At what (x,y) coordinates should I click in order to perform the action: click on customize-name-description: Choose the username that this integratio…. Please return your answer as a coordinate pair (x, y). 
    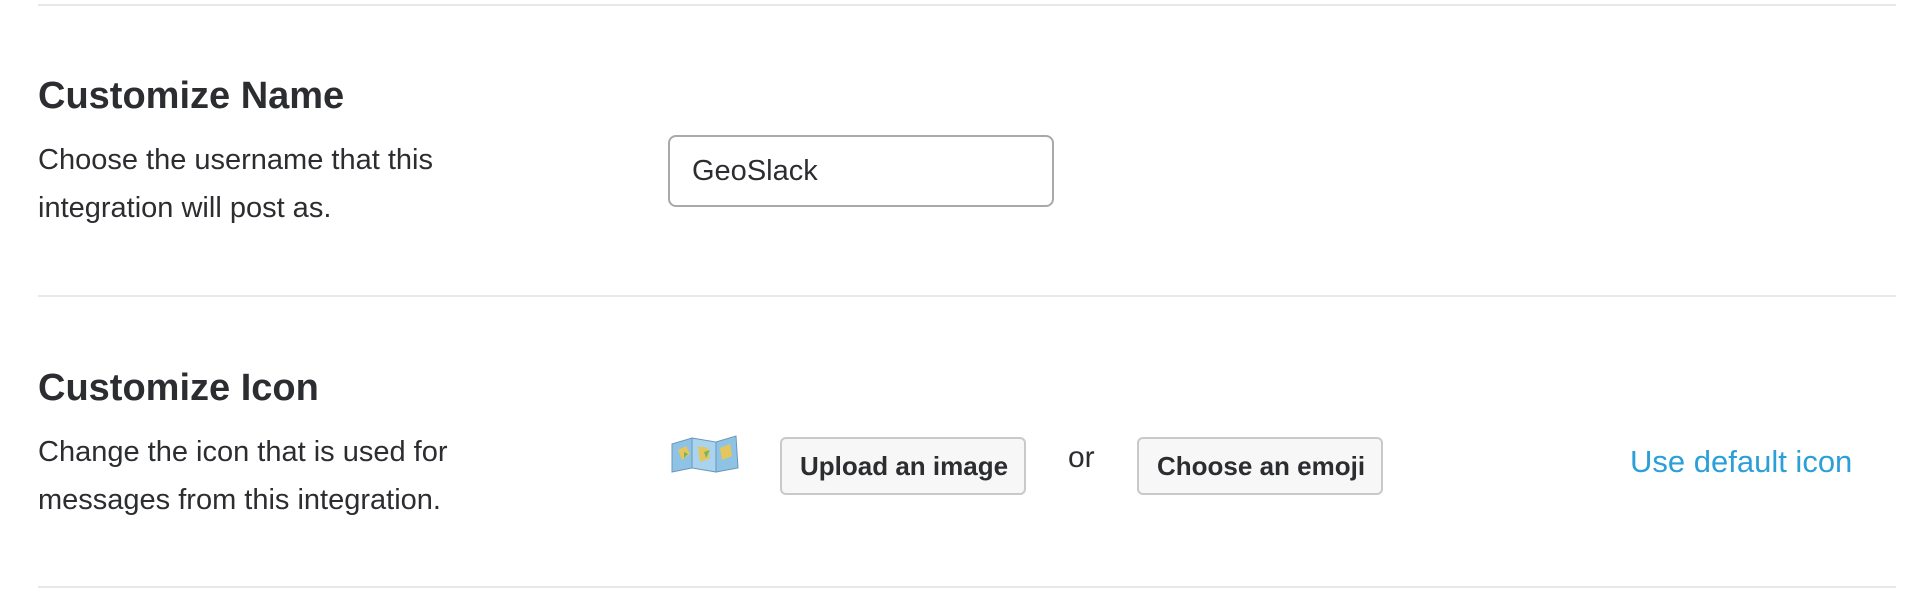
    Looking at the image, I should click on (235, 184).